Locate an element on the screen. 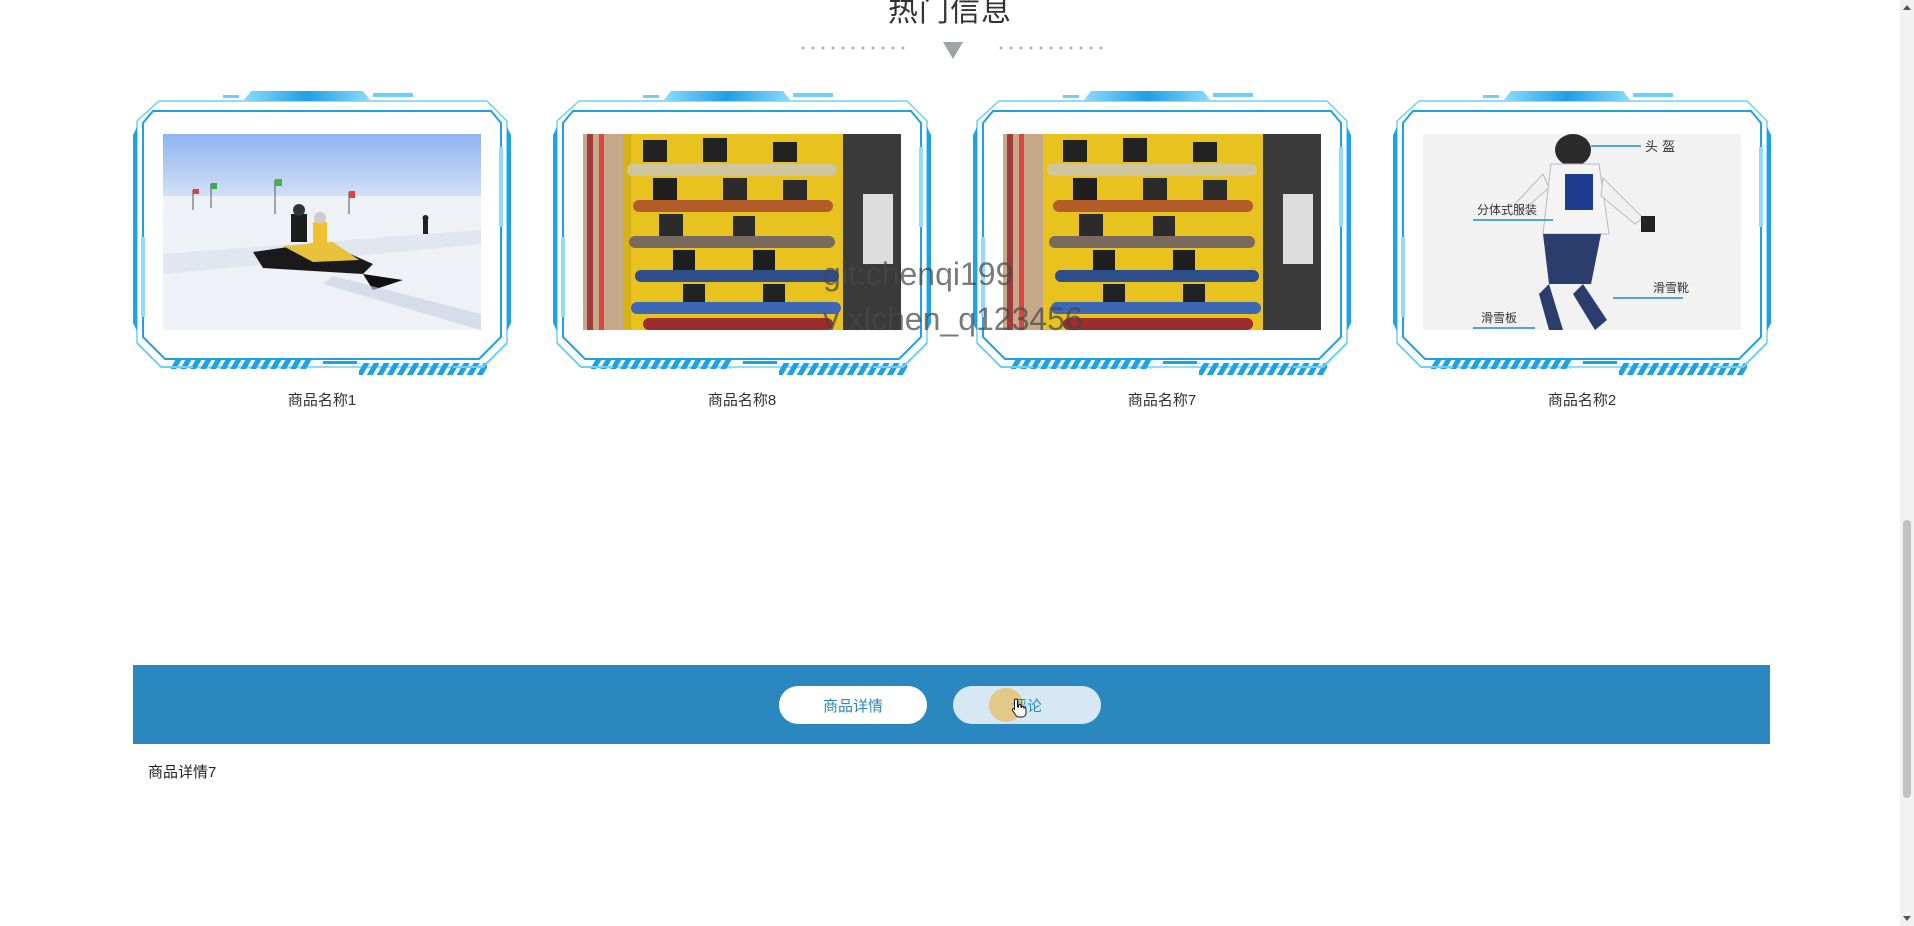 The width and height of the screenshot is (1914, 926). product-card-2: 商品名称8 is located at coordinates (742, 252).